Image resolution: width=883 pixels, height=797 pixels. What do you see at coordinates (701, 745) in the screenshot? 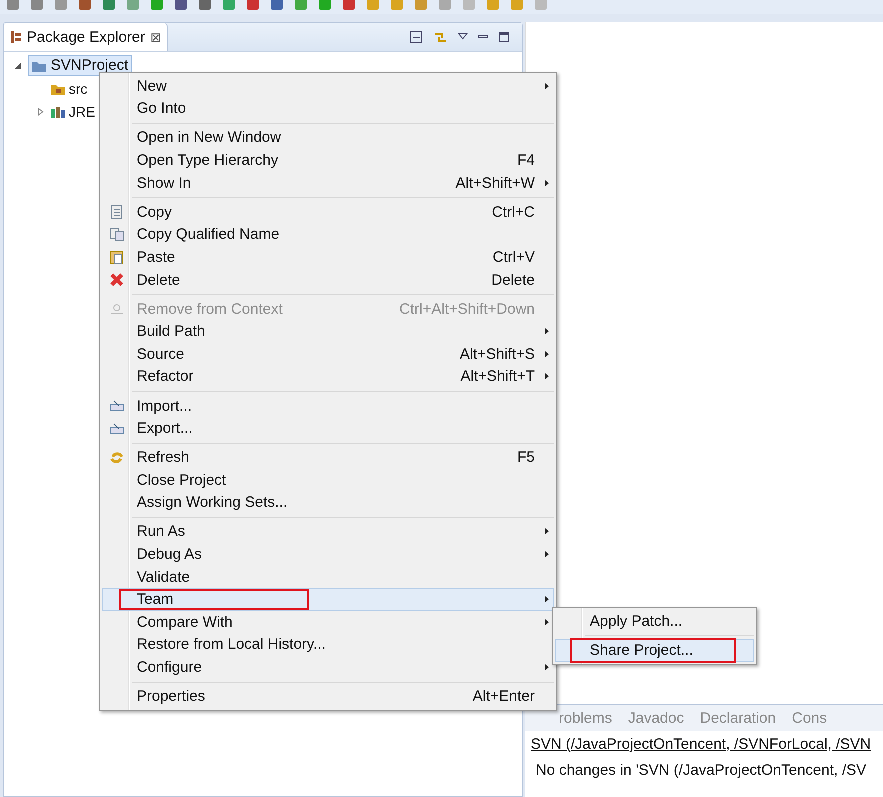
I see `panel-heading: SVN (/JavaProjectOnTencent, /SVNForLocal, /SVN` at bounding box center [701, 745].